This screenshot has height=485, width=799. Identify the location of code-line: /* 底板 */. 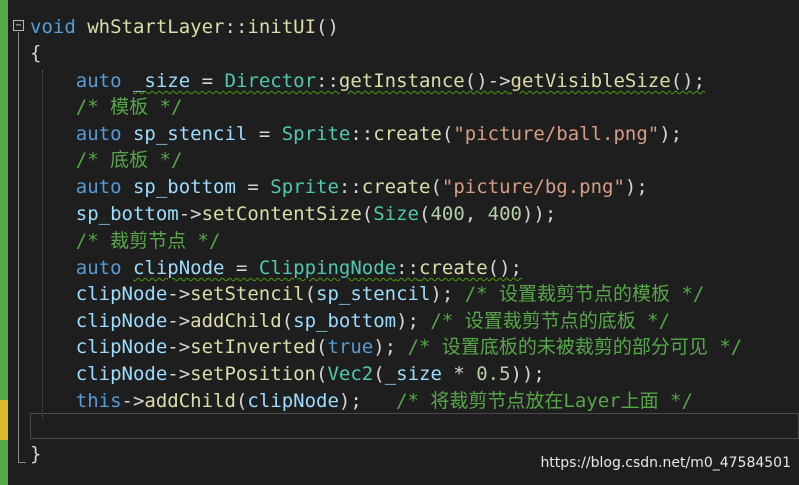
(106, 160).